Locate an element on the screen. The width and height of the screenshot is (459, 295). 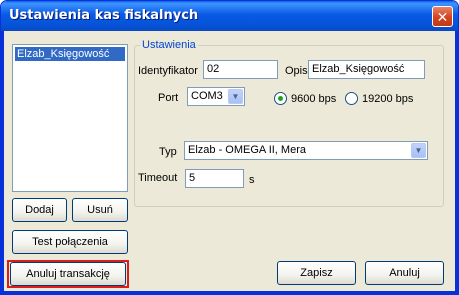
port-select: COM3 ▼ is located at coordinates (216, 96).